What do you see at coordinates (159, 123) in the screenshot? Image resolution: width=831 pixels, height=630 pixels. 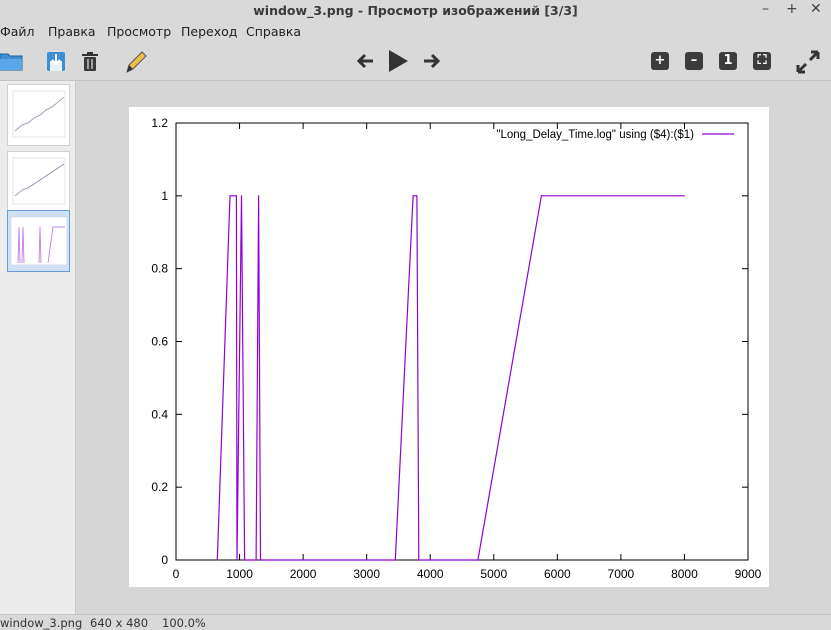 I see `y-tick-label: 1.2` at bounding box center [159, 123].